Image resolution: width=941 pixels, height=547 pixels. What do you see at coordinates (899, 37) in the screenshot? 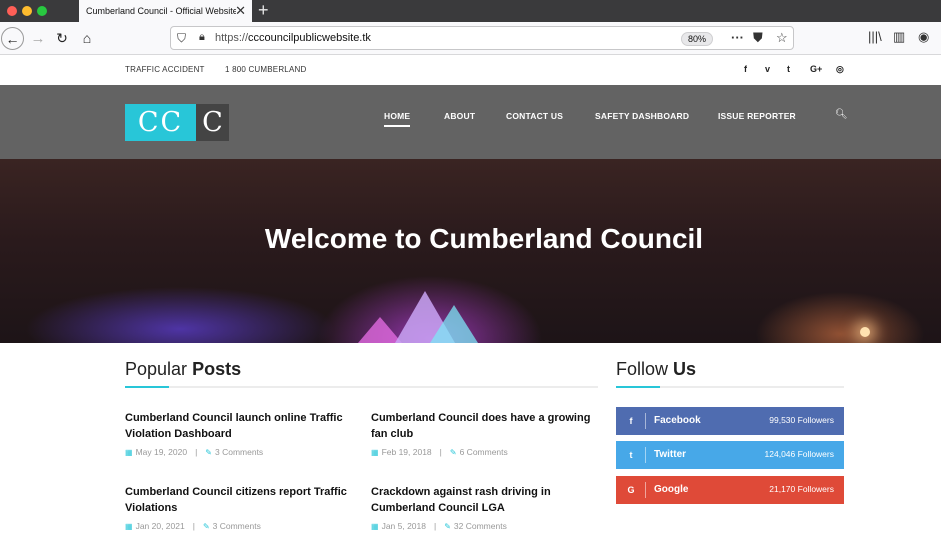
I see `sidebar-icon: ▥` at bounding box center [899, 37].